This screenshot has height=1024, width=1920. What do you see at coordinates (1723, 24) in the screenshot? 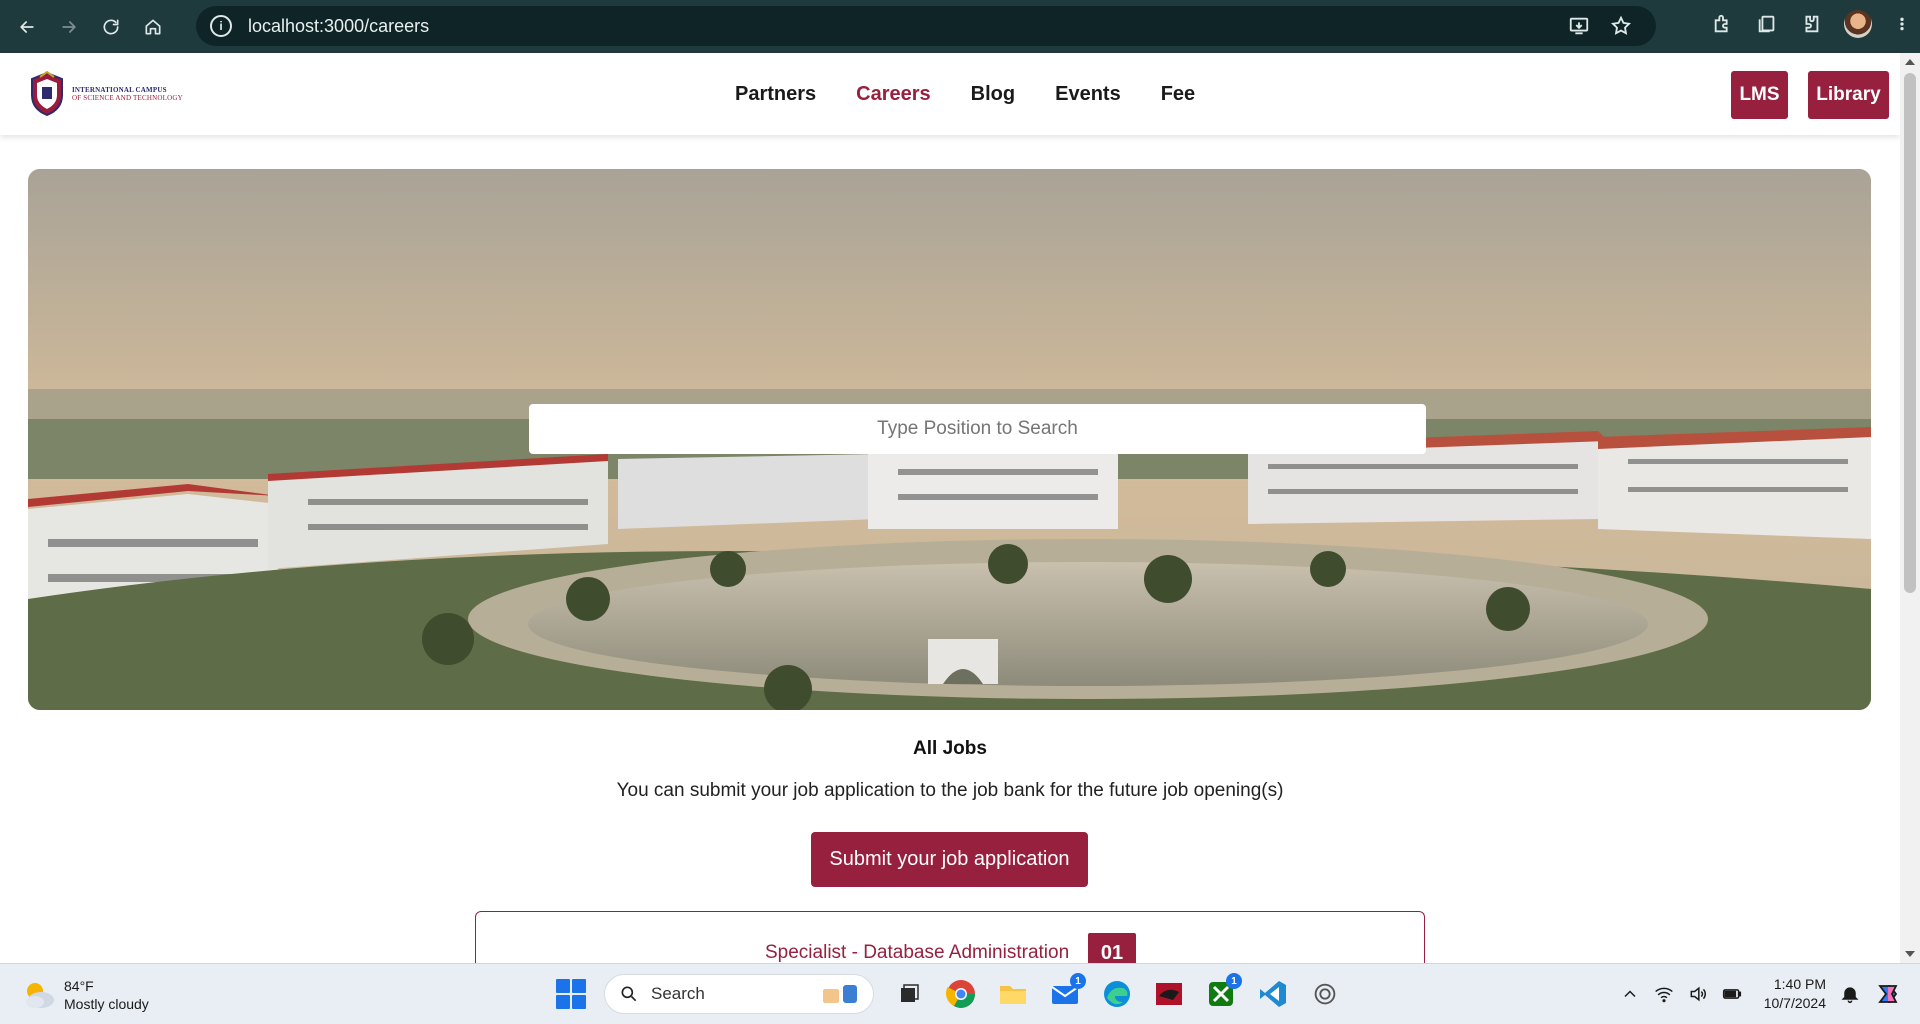
I see `extension-puzzle-icon` at bounding box center [1723, 24].